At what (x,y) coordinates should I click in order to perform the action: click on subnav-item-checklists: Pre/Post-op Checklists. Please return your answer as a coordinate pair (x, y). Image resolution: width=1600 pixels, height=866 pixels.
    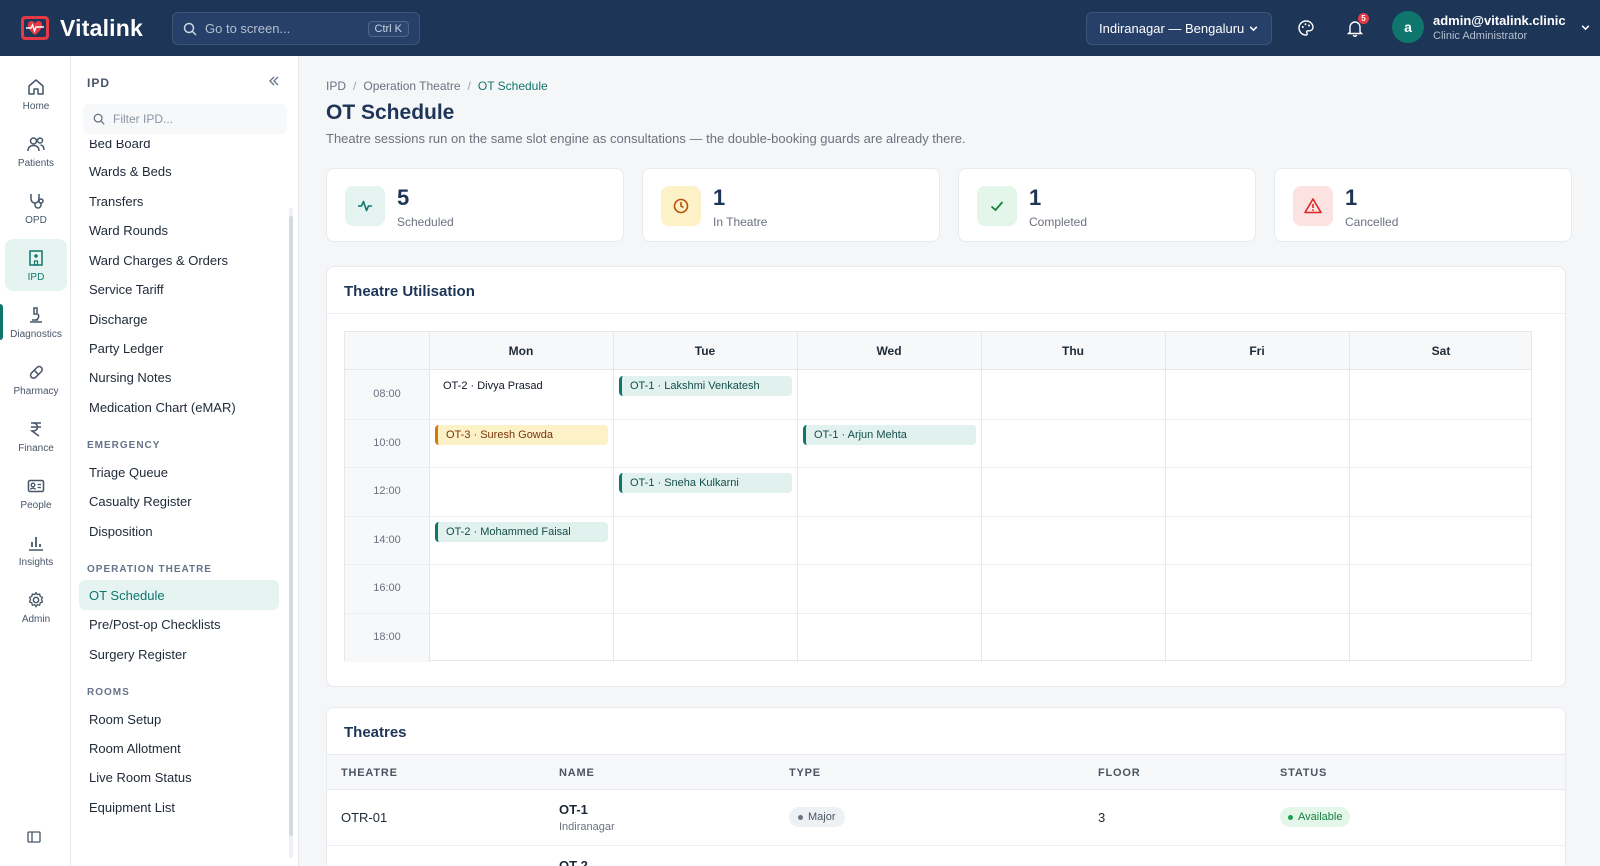
    Looking at the image, I should click on (179, 624).